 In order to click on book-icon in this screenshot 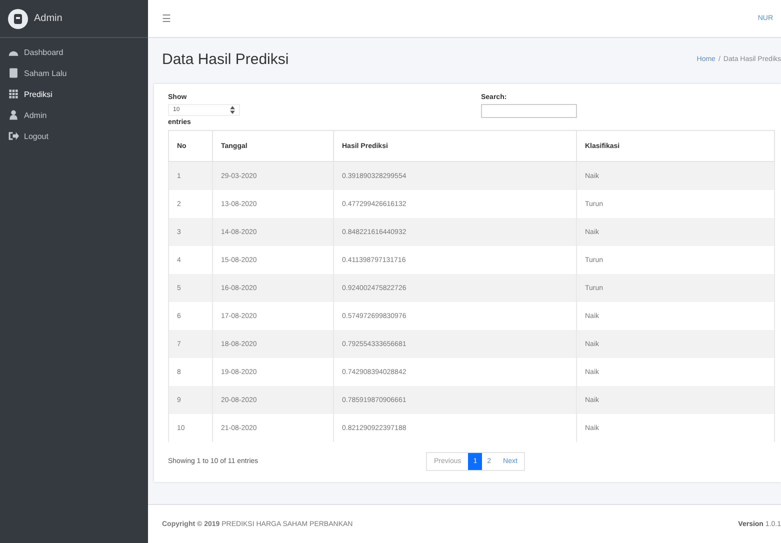, I will do `click(13, 73)`.